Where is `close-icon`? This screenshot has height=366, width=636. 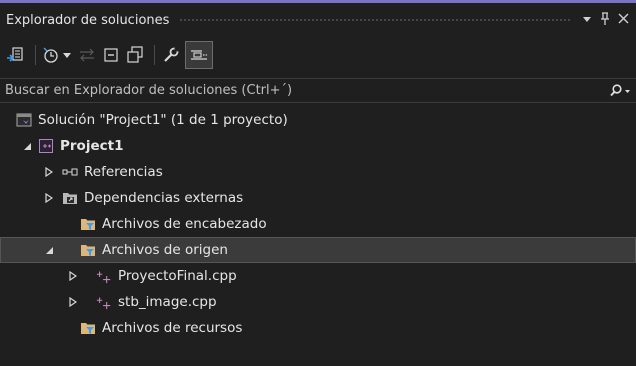 close-icon is located at coordinates (623, 20).